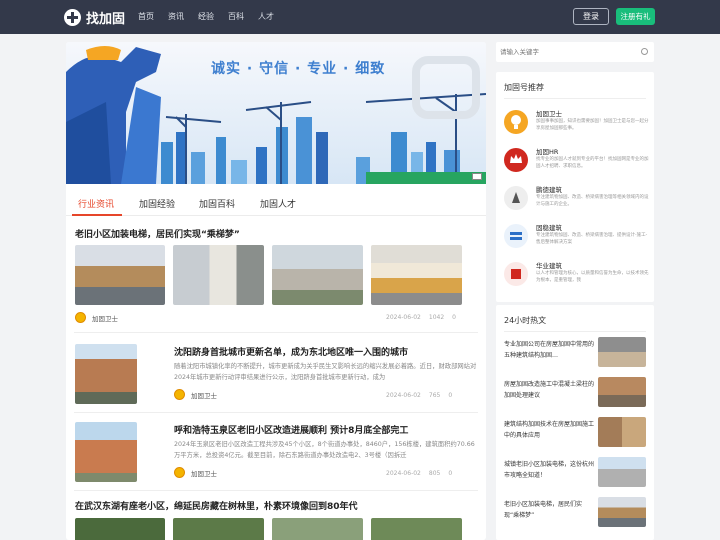  I want to click on tab-talent: 加固人才, so click(278, 203).